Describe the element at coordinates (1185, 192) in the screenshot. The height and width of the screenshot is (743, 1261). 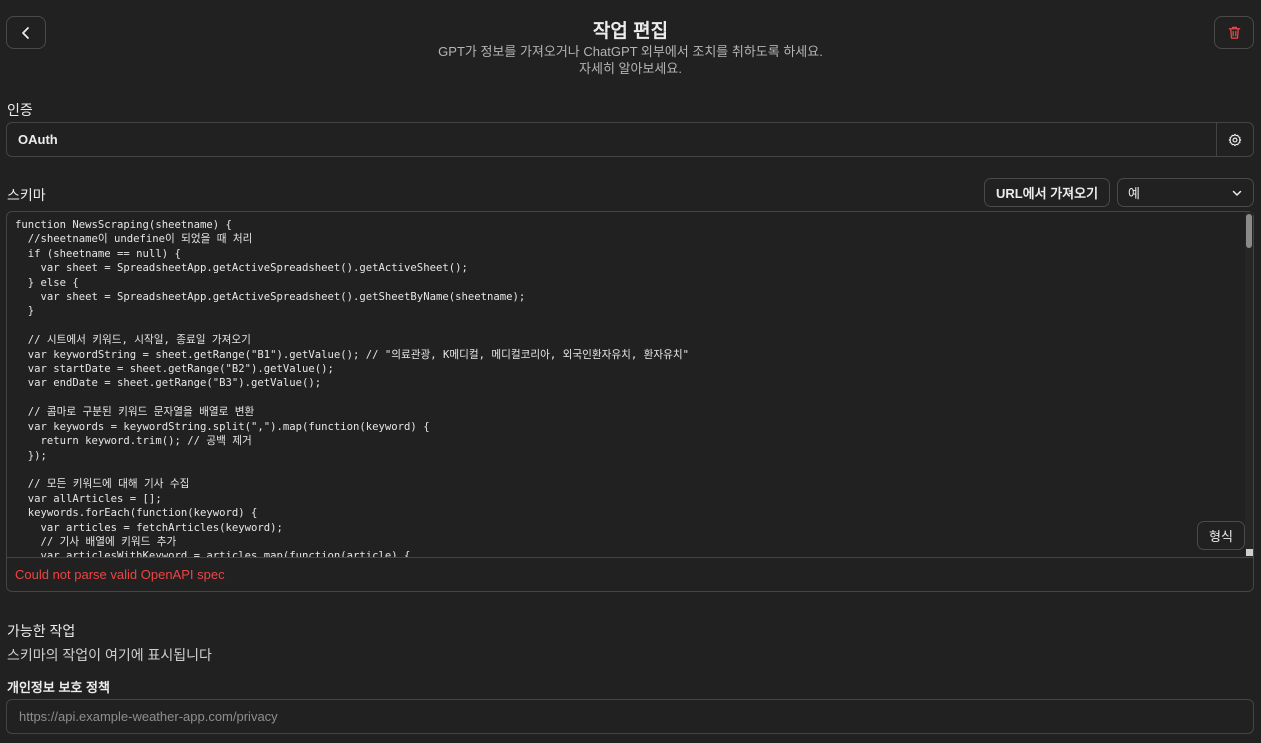
I see `example-select: 예` at that location.